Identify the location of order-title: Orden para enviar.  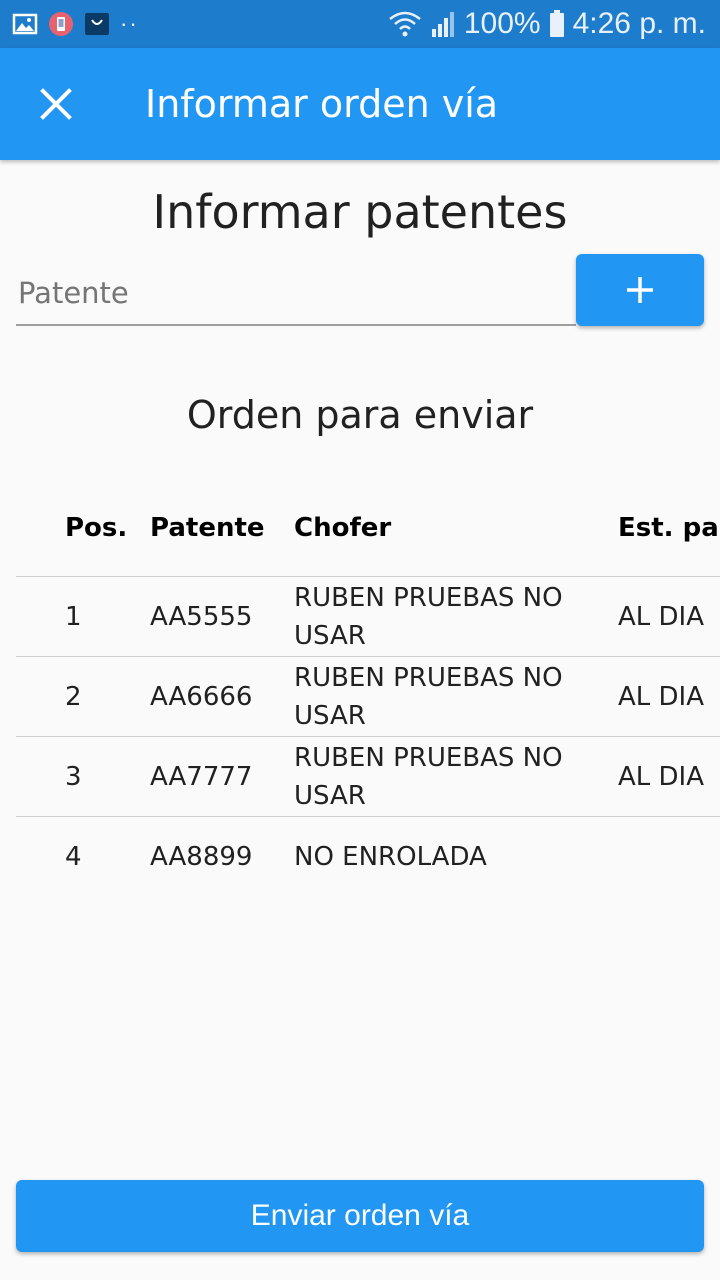
(360, 415).